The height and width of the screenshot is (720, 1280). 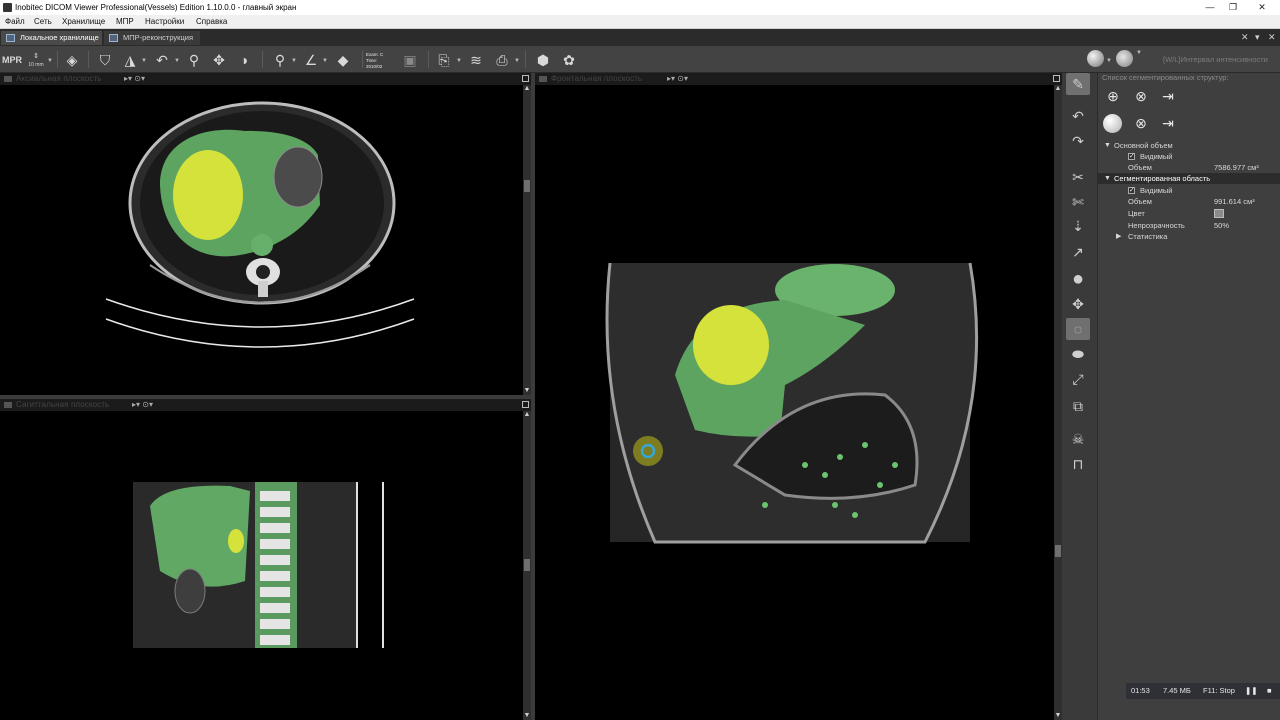 What do you see at coordinates (1189, 213) in the screenshot?
I see `segment-color-row: Цвет` at bounding box center [1189, 213].